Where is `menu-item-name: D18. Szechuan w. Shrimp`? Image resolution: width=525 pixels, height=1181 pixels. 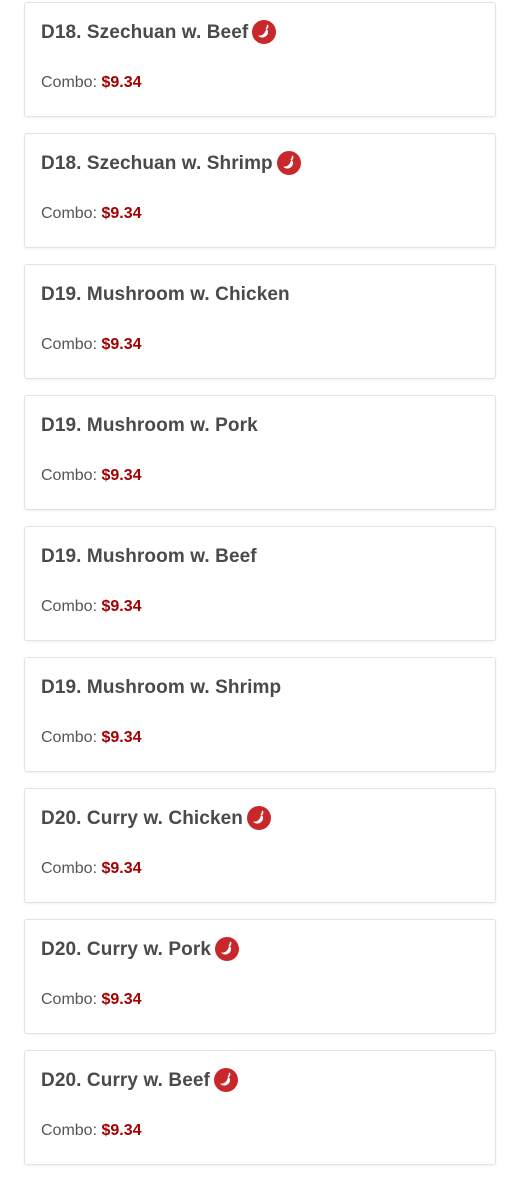
menu-item-name: D18. Szechuan w. Shrimp is located at coordinates (157, 163).